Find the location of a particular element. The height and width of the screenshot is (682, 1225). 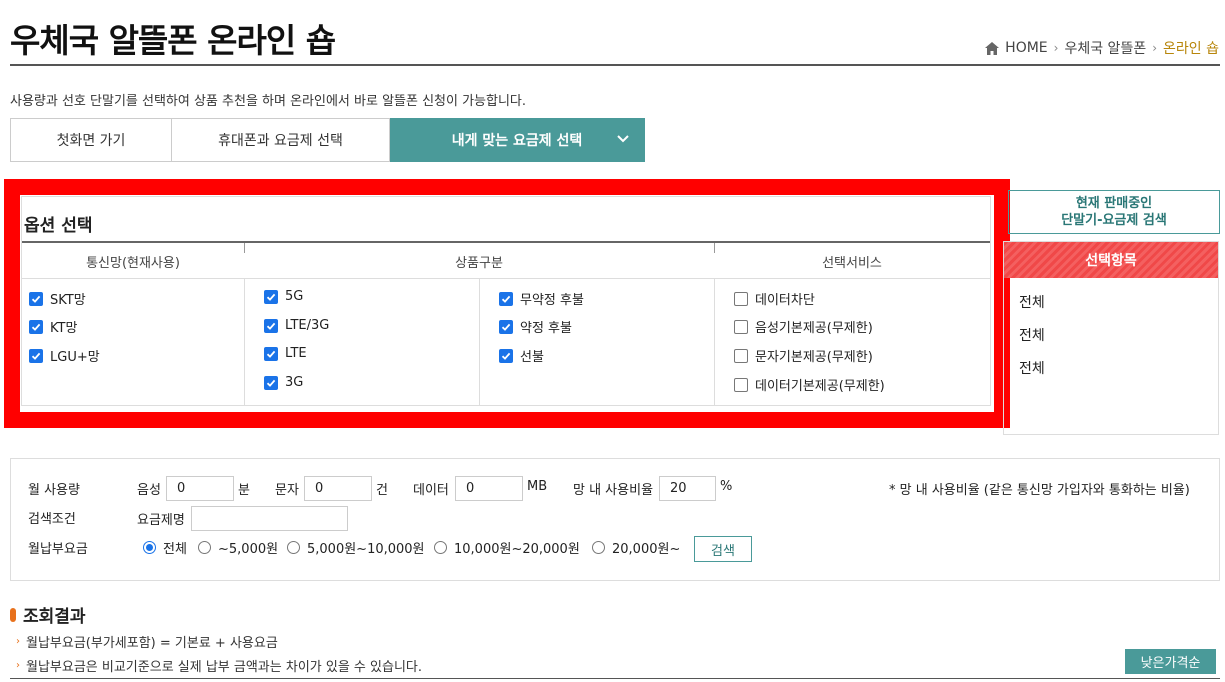

step-my-plan-label: 내게 맞는 요금제 선택 is located at coordinates (517, 141).